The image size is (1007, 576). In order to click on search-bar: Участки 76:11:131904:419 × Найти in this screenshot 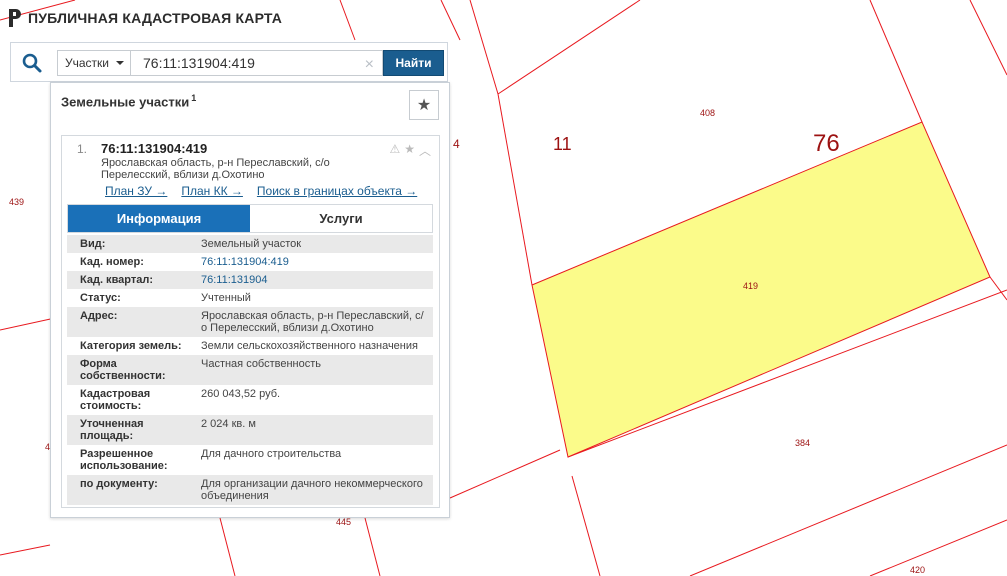, I will do `click(229, 62)`.